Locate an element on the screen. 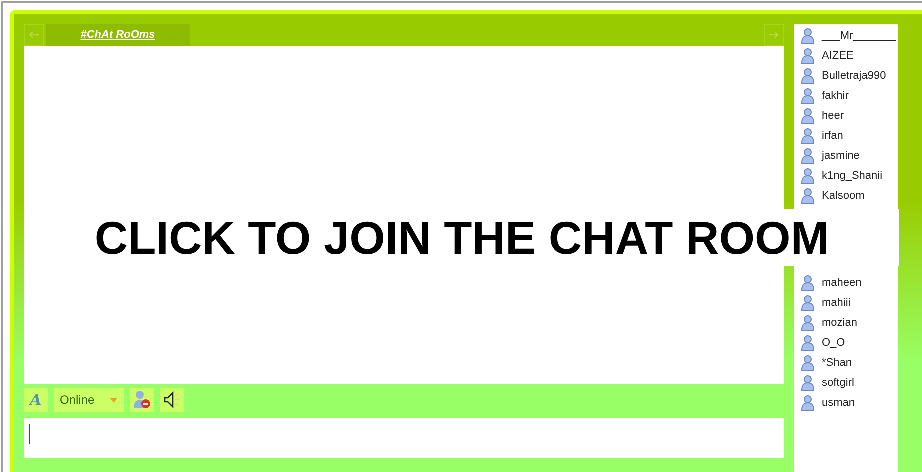 Image resolution: width=922 pixels, height=472 pixels. user-item: mozian is located at coordinates (846, 323).